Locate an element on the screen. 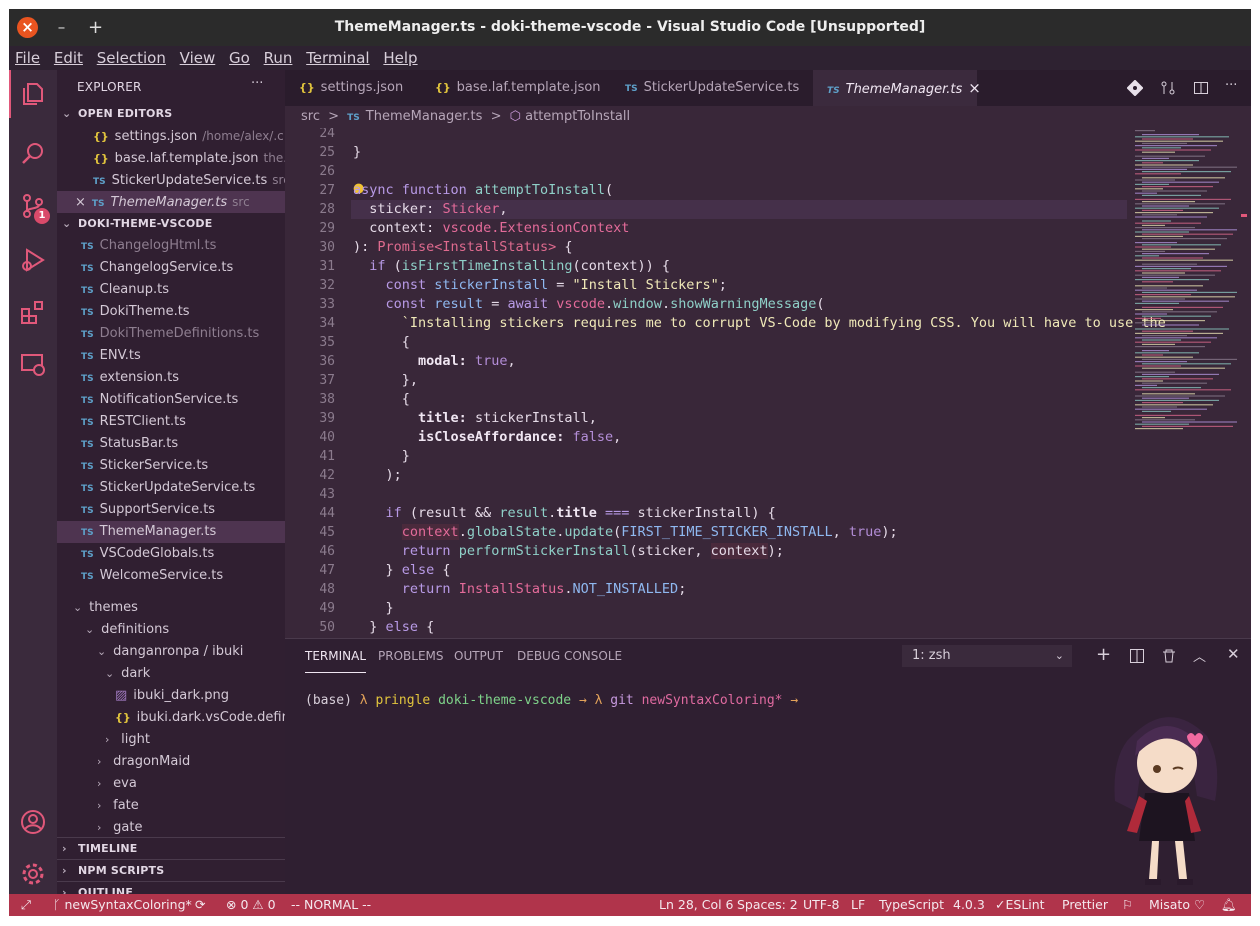 Image resolution: width=1260 pixels, height=926 pixels. file-item: TS StatusBar.ts is located at coordinates (171, 444).